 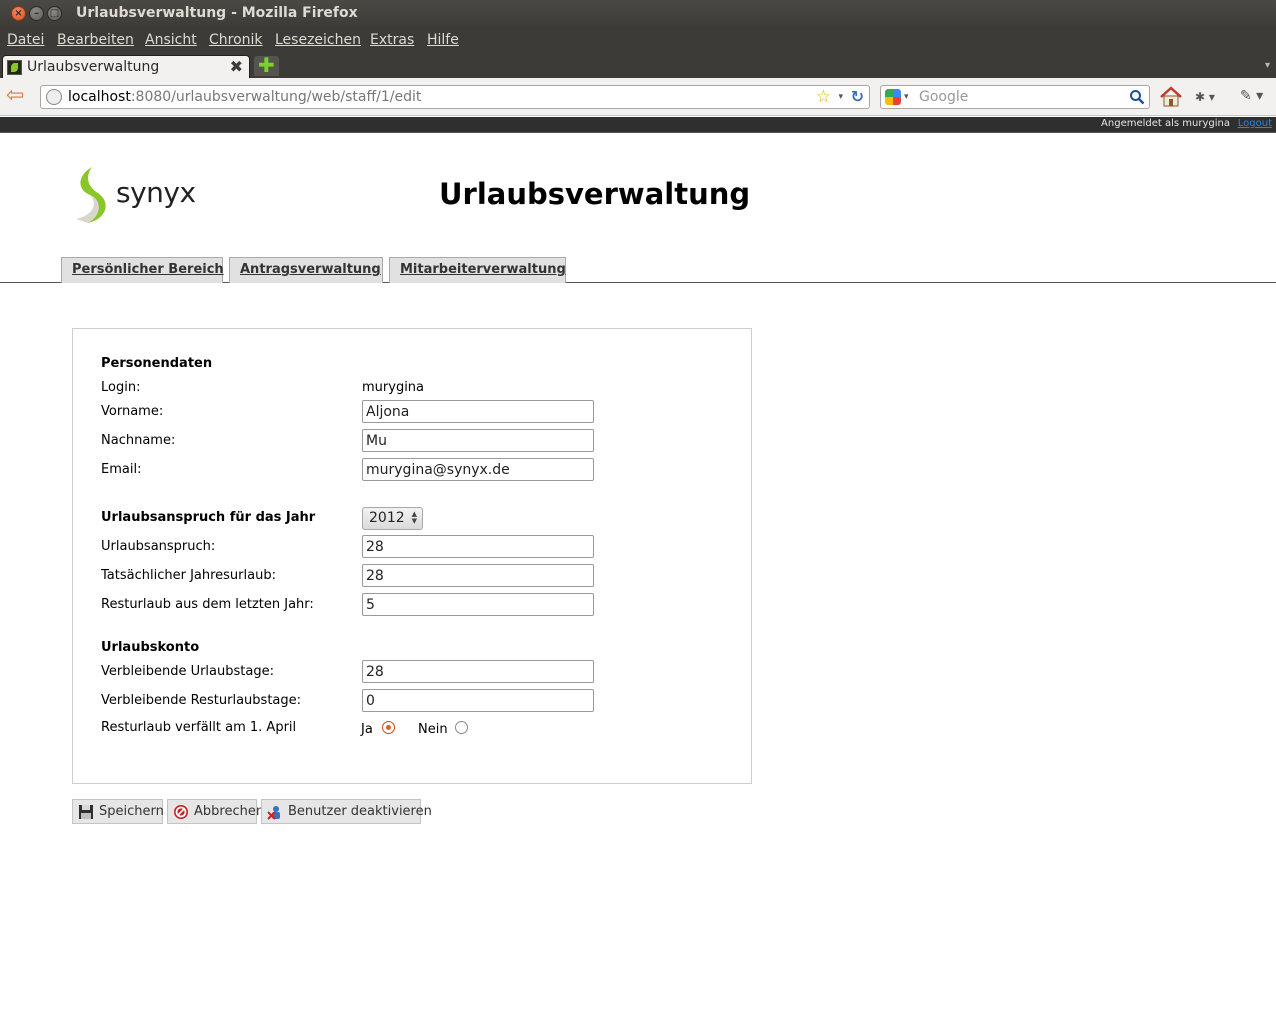 What do you see at coordinates (15, 96) in the screenshot?
I see `back-button: ⇦` at bounding box center [15, 96].